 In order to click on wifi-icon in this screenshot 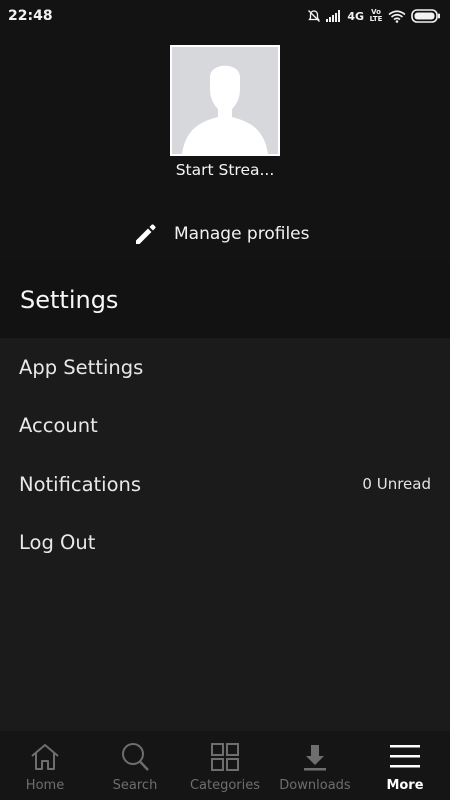, I will do `click(397, 16)`.